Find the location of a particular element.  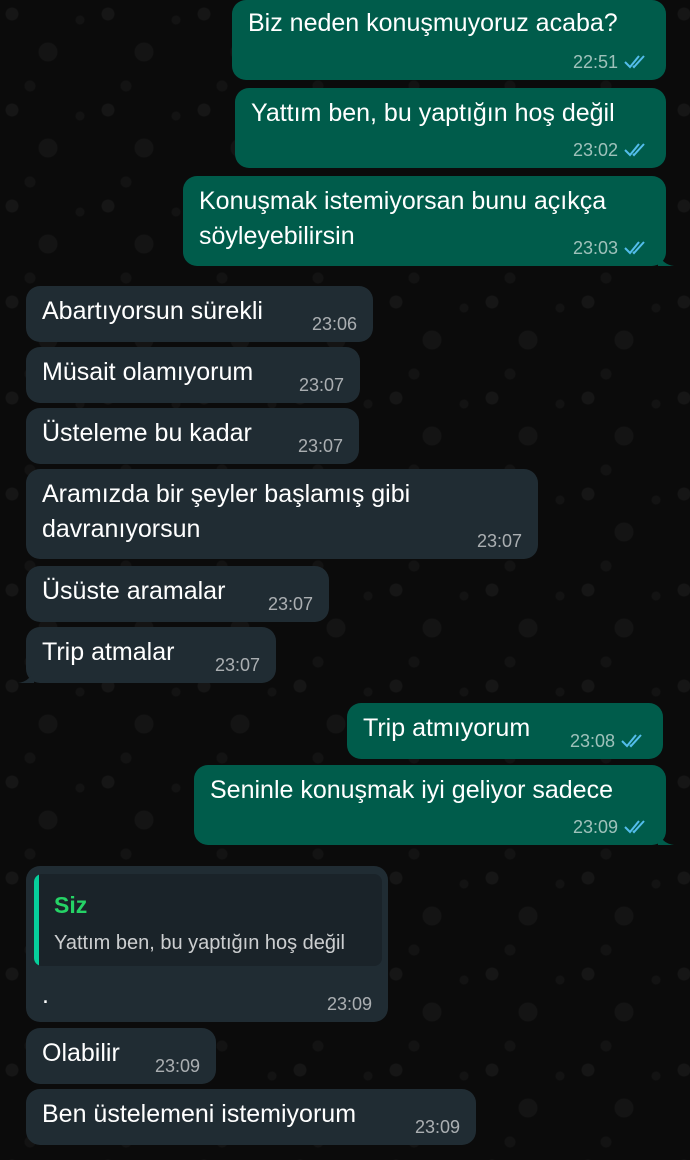

message-text: . is located at coordinates (45, 995).